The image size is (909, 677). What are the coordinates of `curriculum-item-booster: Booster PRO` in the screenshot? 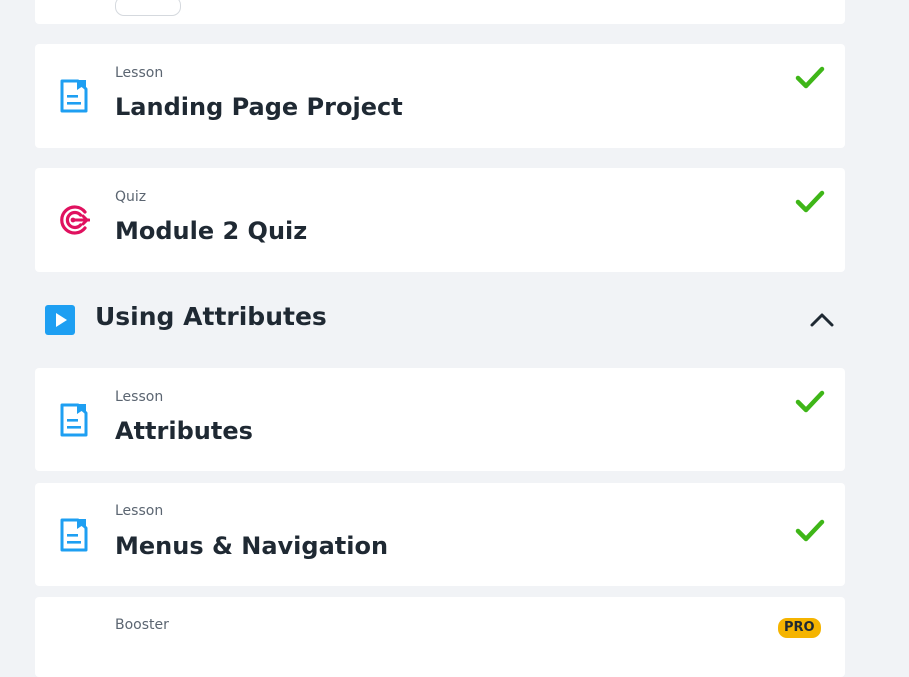 It's located at (440, 637).